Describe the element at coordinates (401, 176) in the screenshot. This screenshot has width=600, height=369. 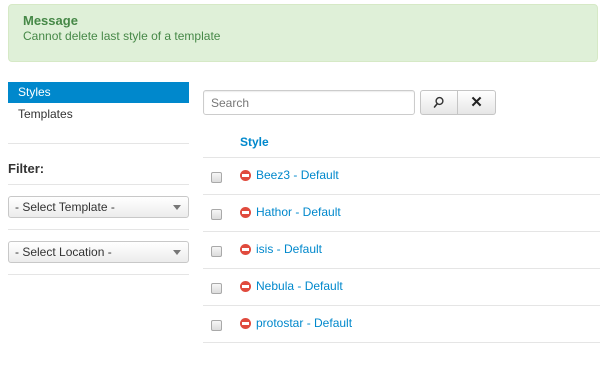
I see `table-row: Beez3 - Default` at that location.